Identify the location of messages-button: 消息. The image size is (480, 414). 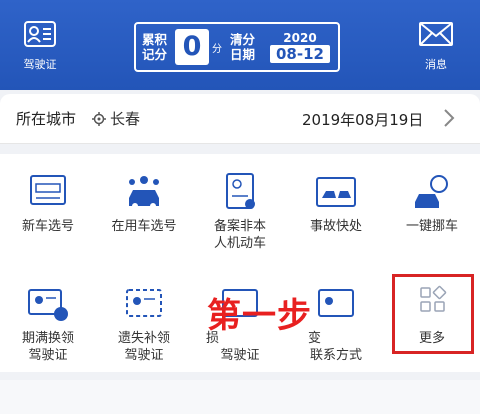
(436, 46).